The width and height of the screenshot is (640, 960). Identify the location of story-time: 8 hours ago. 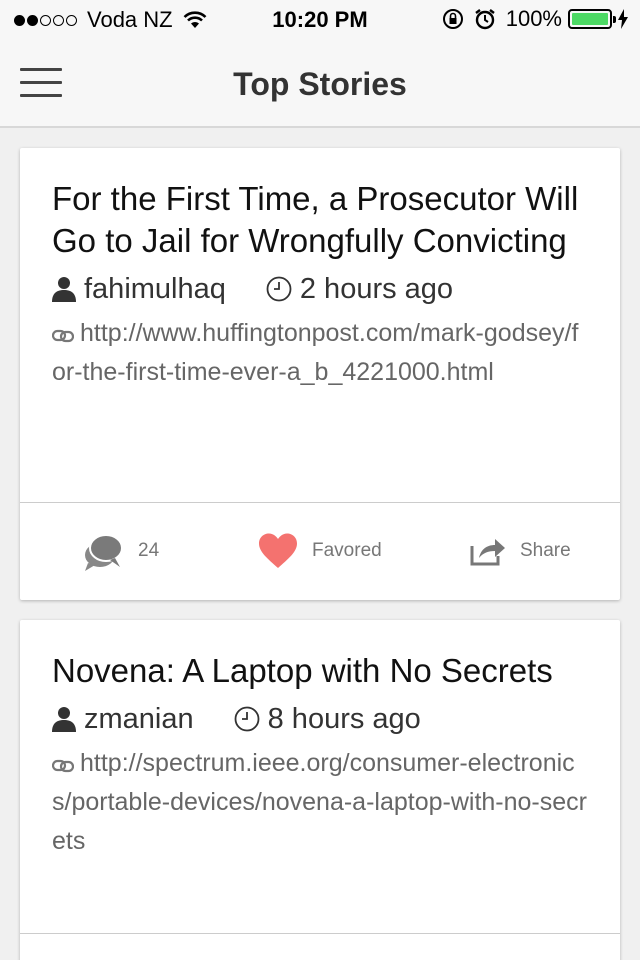
(327, 719).